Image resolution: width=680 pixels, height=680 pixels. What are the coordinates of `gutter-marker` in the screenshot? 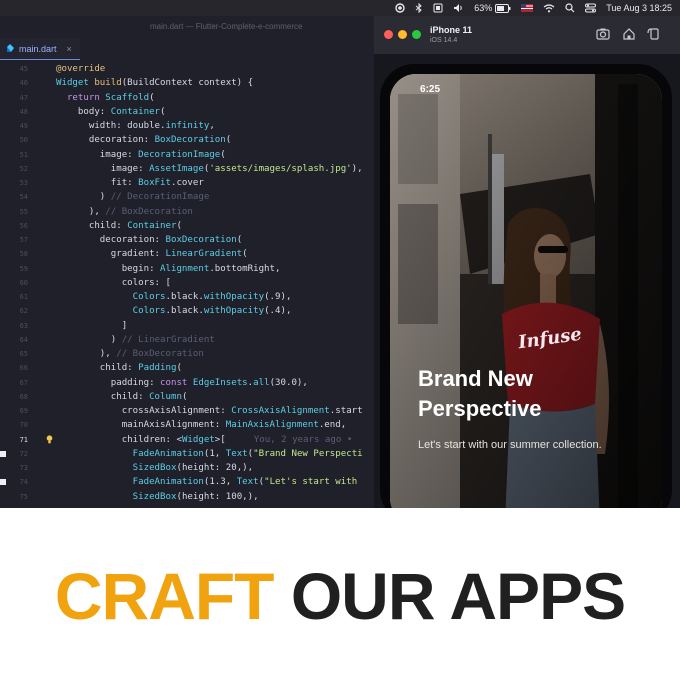 It's located at (3, 453).